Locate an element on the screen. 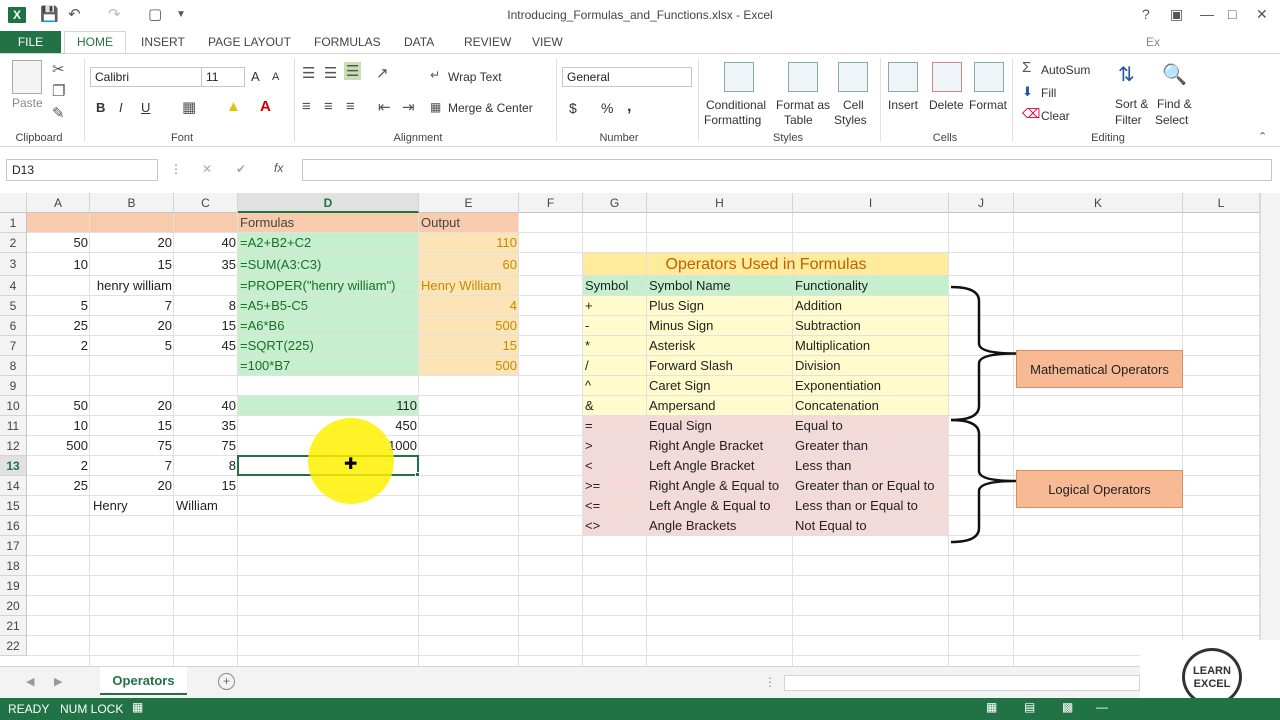  sort-filter-label-2: Filter is located at coordinates (1128, 120).